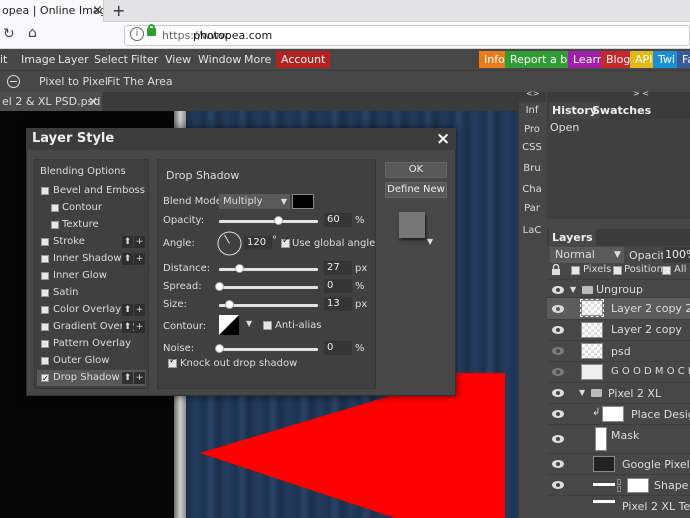 The height and width of the screenshot is (518, 690). I want to click on menu-select: Select, so click(111, 59).